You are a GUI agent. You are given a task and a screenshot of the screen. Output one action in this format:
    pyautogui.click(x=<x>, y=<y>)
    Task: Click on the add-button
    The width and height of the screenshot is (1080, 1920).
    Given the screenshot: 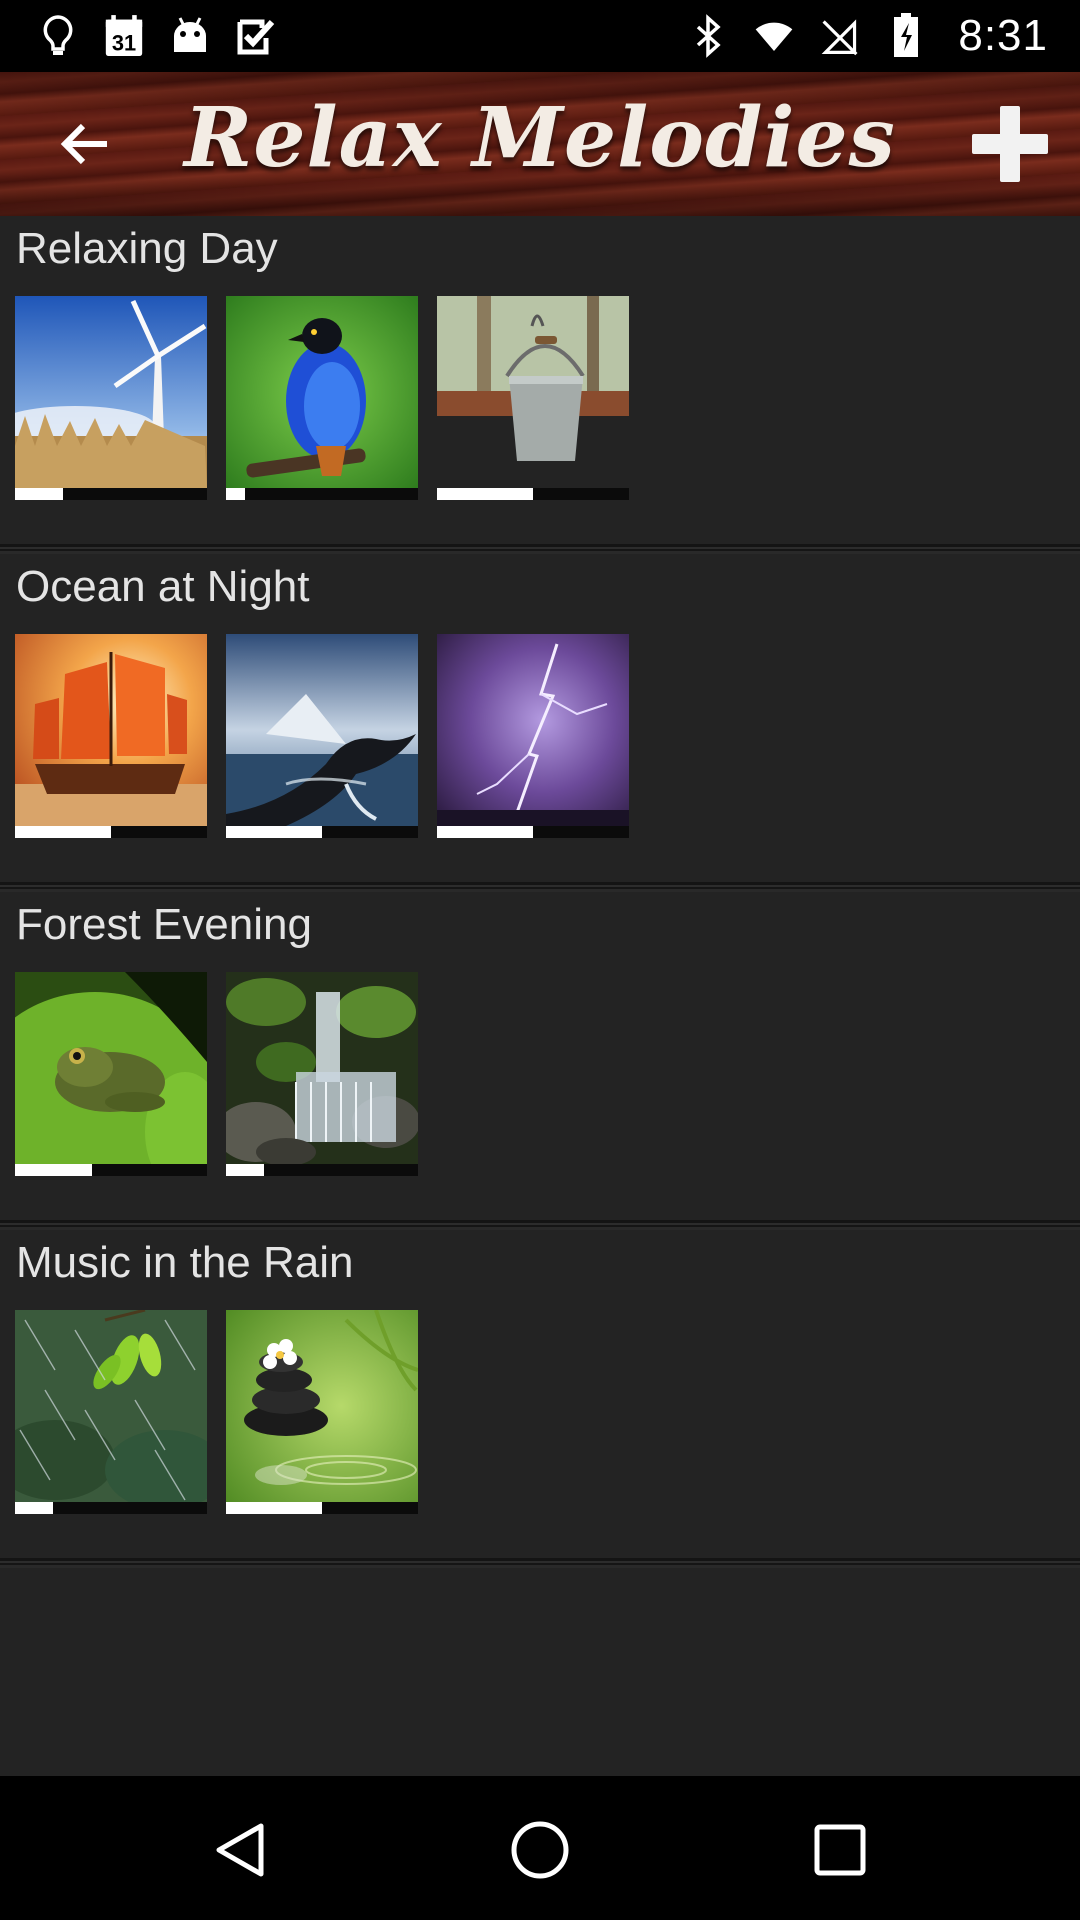 What is the action you would take?
    pyautogui.click(x=1010, y=144)
    